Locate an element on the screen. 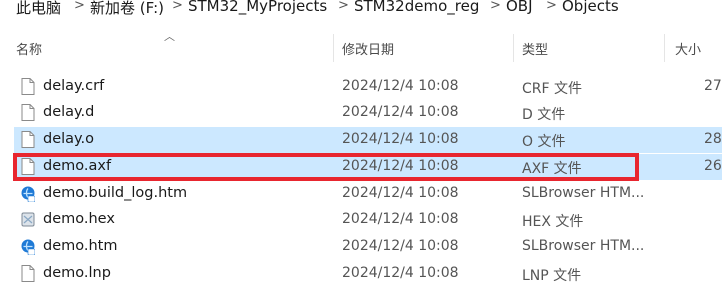 The height and width of the screenshot is (287, 722). file-name: demo.build_log.htm is located at coordinates (115, 193).